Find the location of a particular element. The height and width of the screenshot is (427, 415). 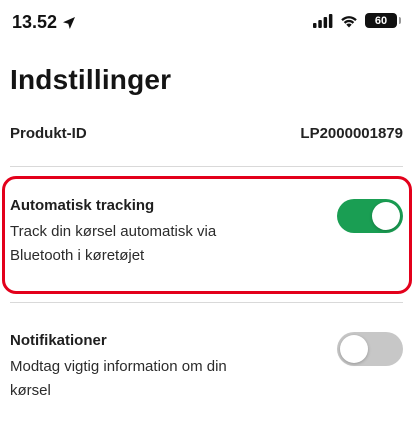

cellular-signal-icon is located at coordinates (323, 20).